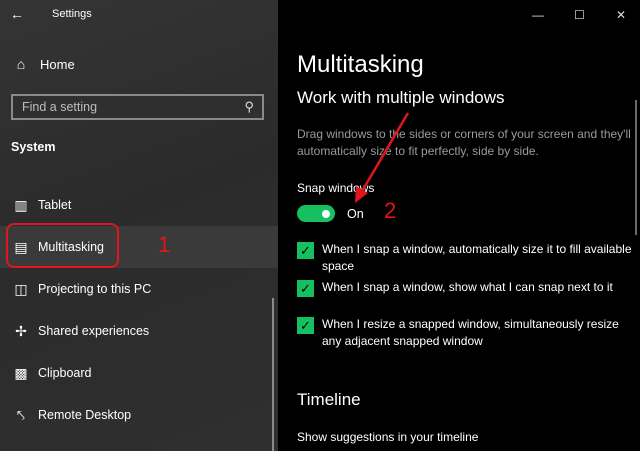 This screenshot has width=640, height=451. Describe the element at coordinates (95, 289) in the screenshot. I see `sidebar-item-label: Projecting to this PC` at that location.